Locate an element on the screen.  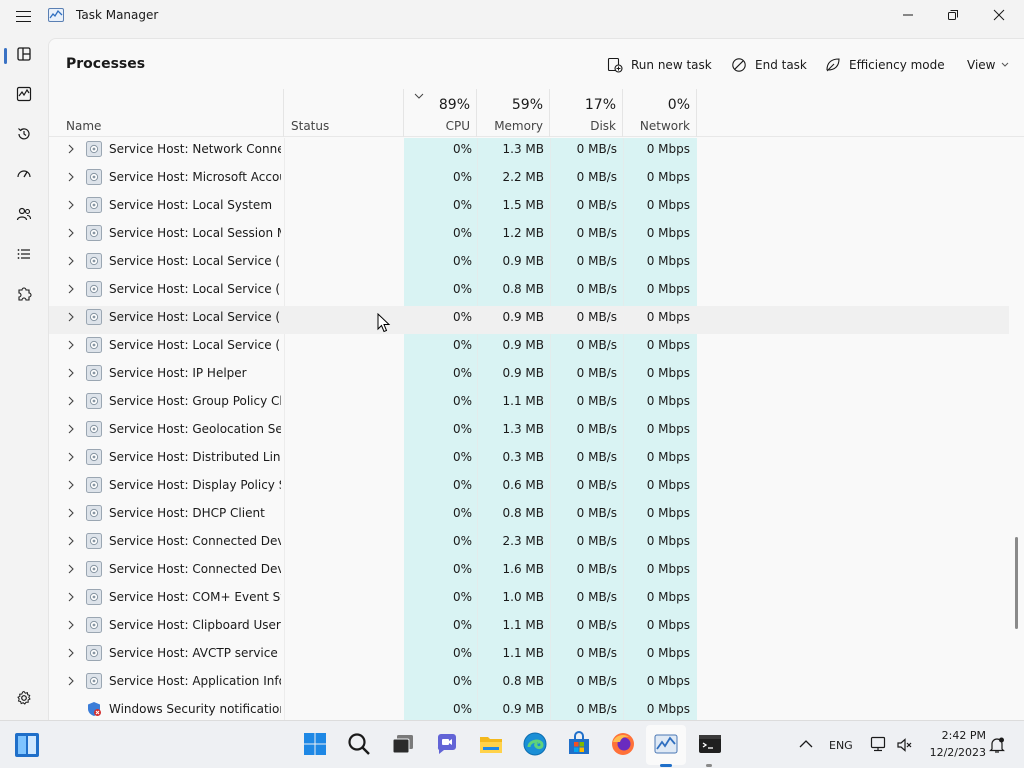
nav-app-history is located at coordinates (24, 134).